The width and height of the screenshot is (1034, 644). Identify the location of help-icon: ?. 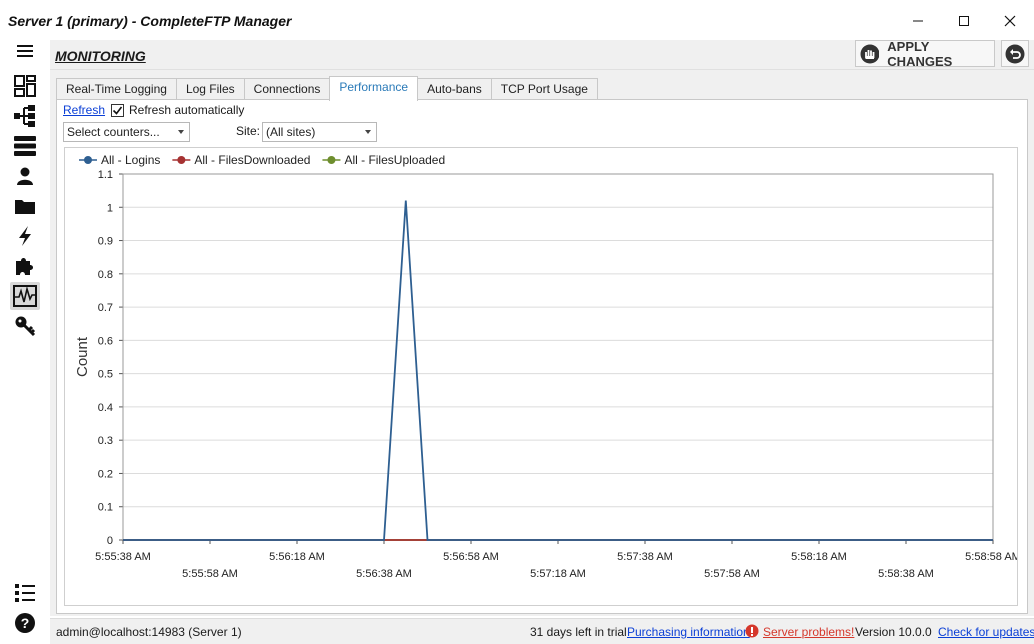
(25, 623).